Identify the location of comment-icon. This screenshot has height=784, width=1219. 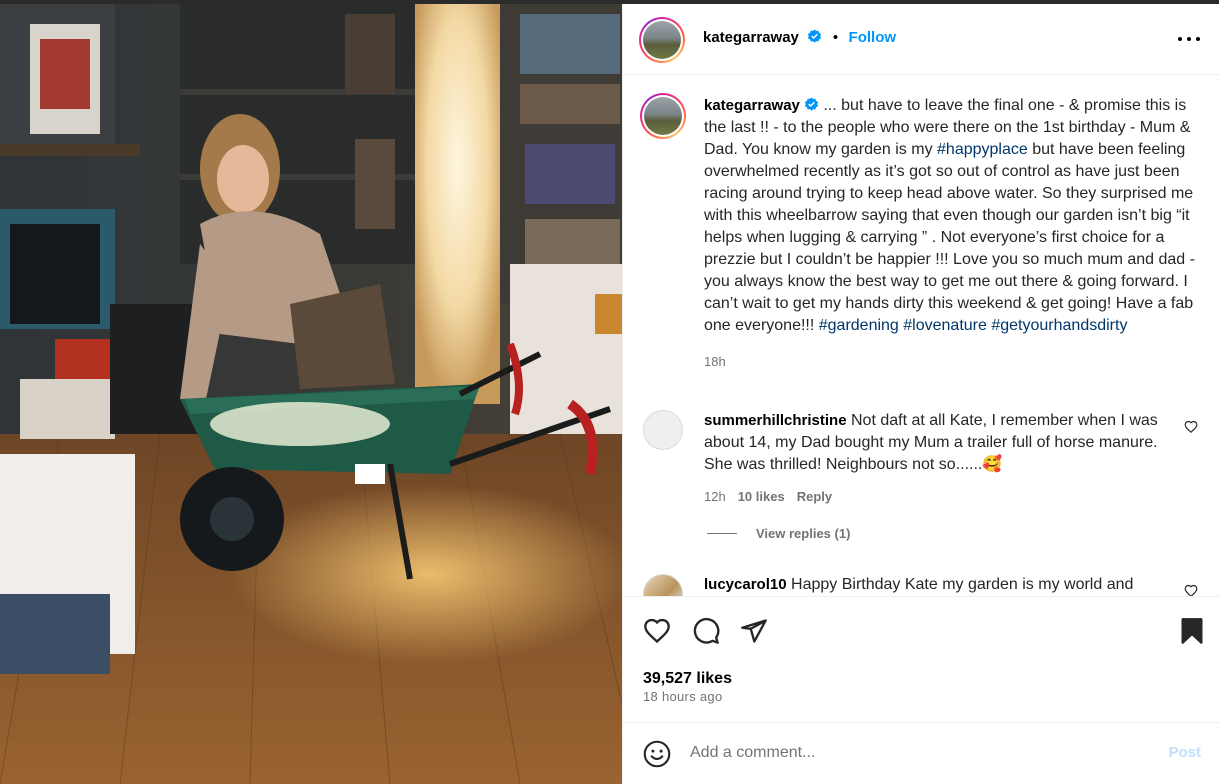
(706, 631).